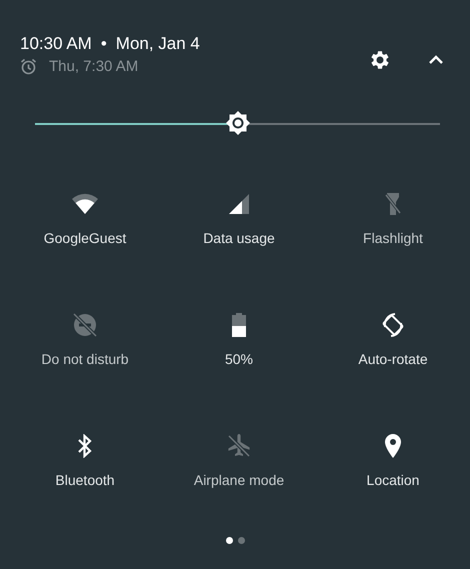 This screenshot has height=569, width=470. I want to click on date: Mon, Jan 4, so click(158, 44).